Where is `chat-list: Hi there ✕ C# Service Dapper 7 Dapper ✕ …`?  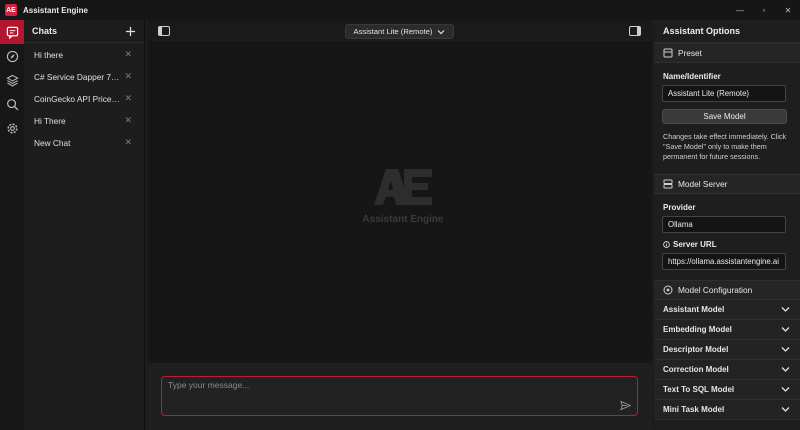 chat-list: Hi there ✕ C# Service Dapper 7 Dapper ✕ … is located at coordinates (84, 98).